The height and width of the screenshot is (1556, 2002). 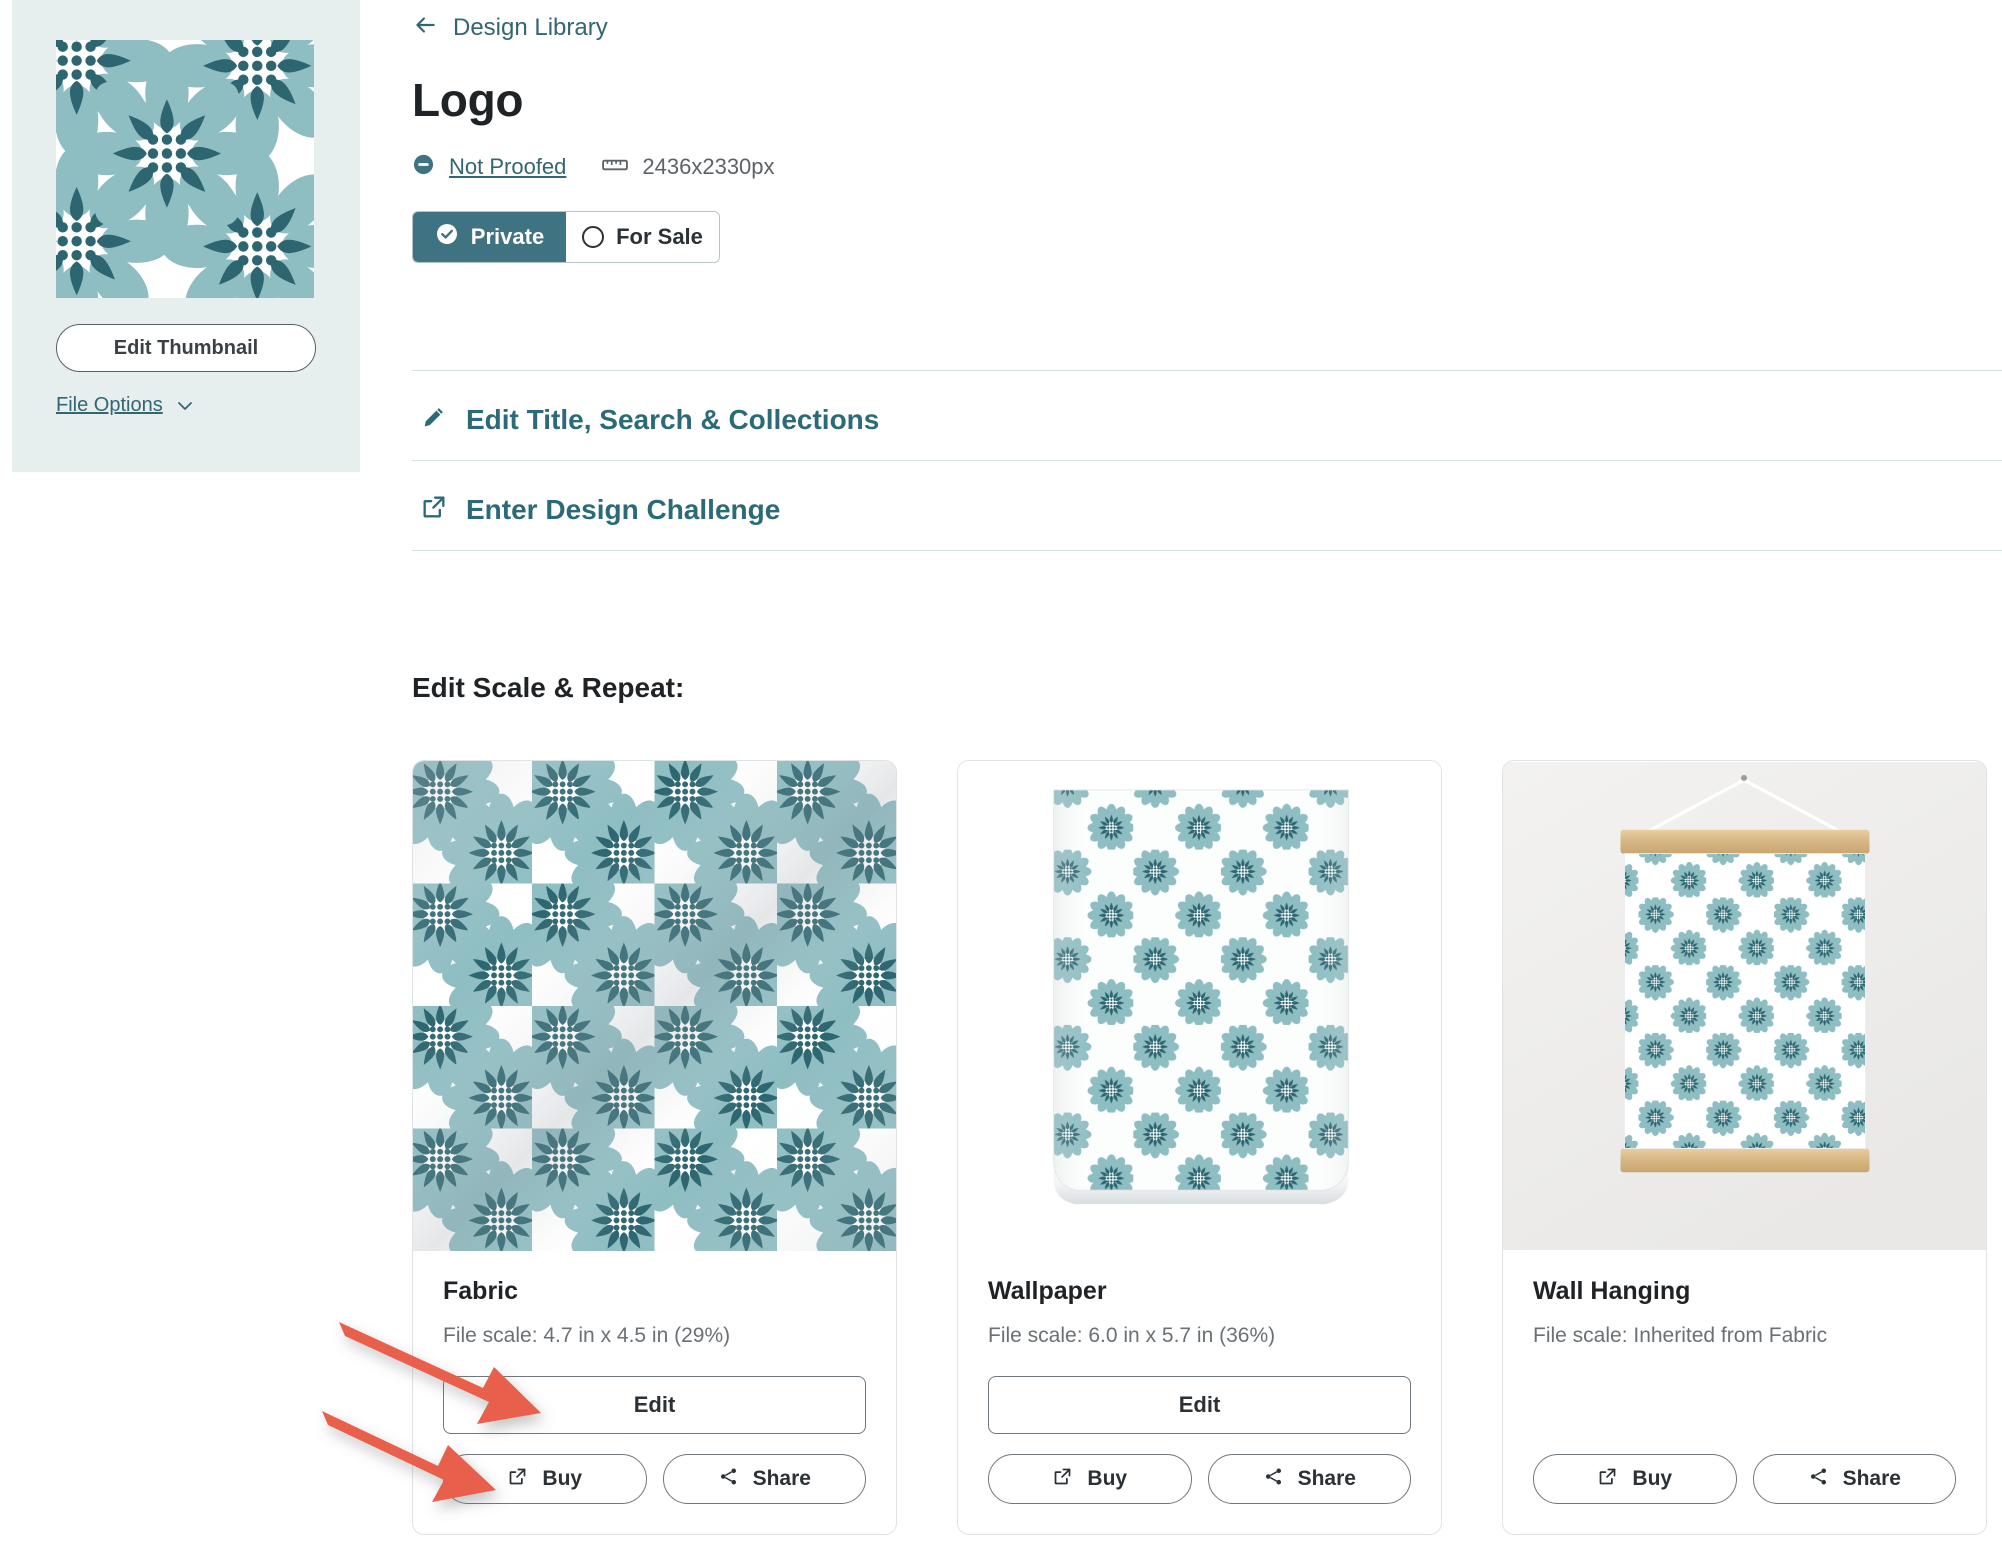 What do you see at coordinates (562, 1478) in the screenshot?
I see `fabric-buy-label: Buy` at bounding box center [562, 1478].